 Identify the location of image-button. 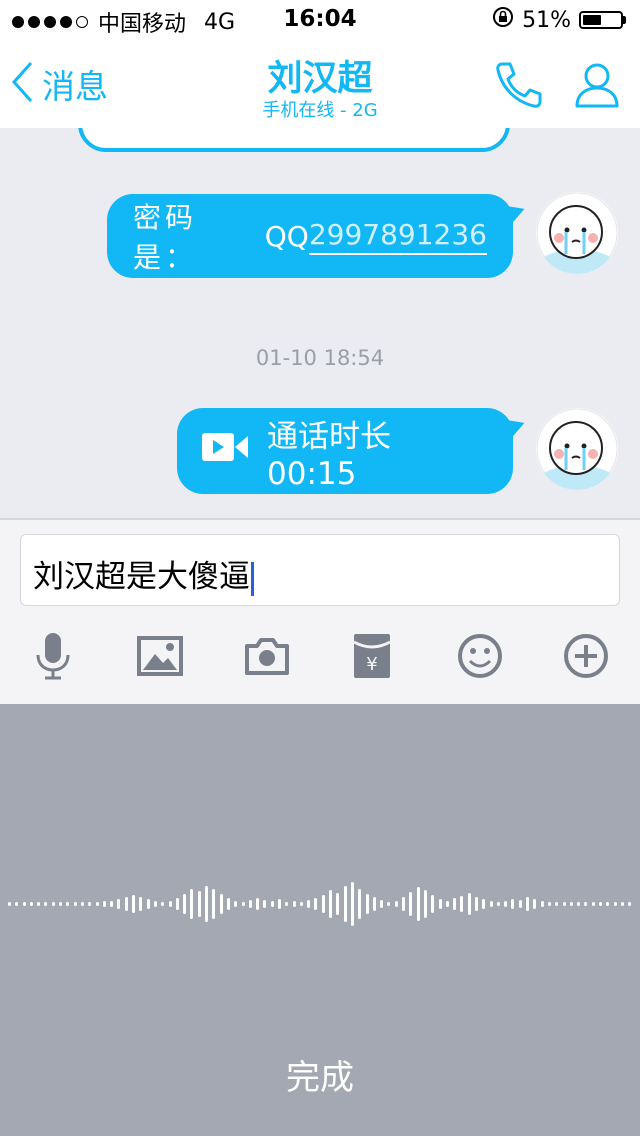
(160, 658).